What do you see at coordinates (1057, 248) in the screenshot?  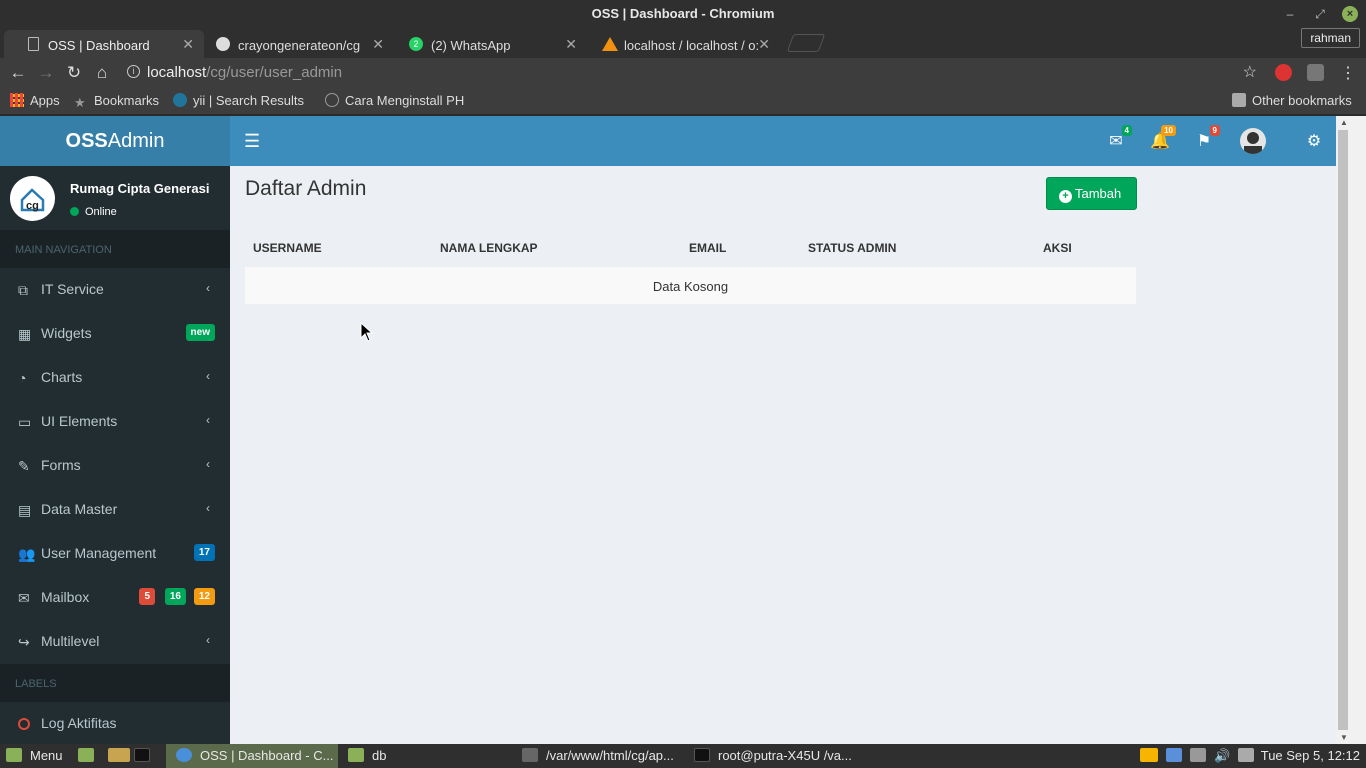 I see `column-header-aksi: AKSI` at bounding box center [1057, 248].